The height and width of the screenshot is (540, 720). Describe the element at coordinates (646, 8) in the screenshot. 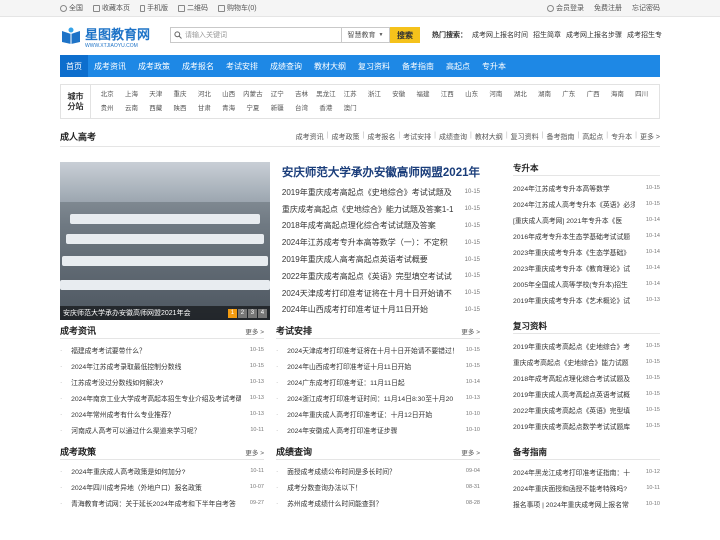

I see `forgot-password-link: 忘记密码` at that location.